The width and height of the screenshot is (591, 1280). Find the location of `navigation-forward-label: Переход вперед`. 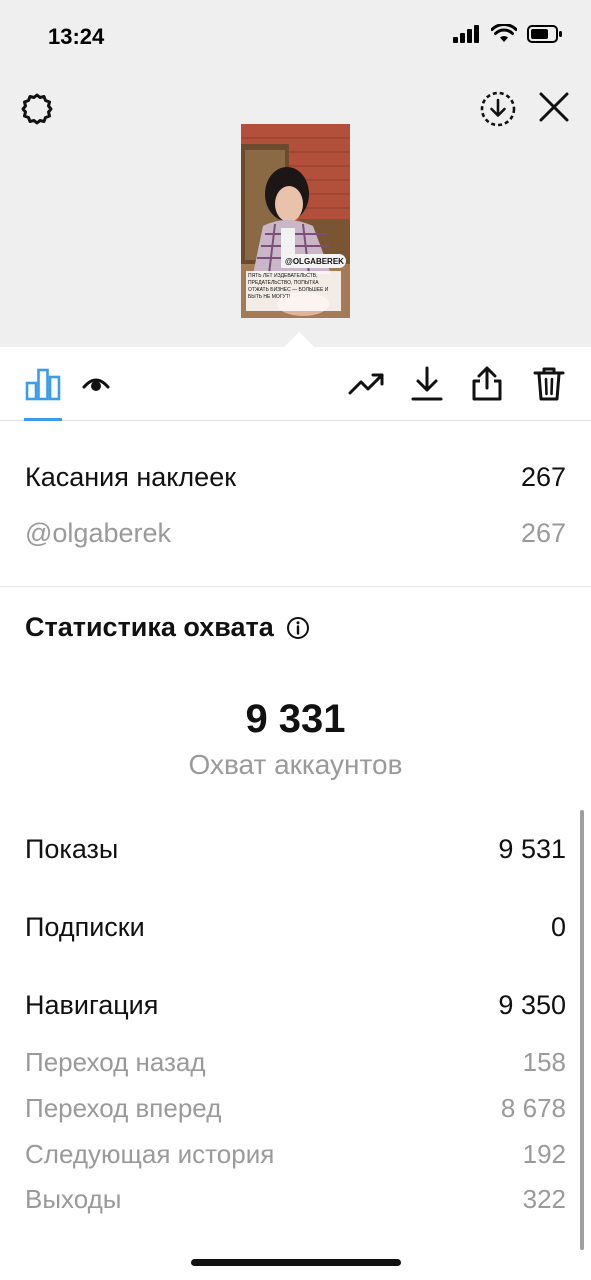

navigation-forward-label: Переход вперед is located at coordinates (123, 1108).